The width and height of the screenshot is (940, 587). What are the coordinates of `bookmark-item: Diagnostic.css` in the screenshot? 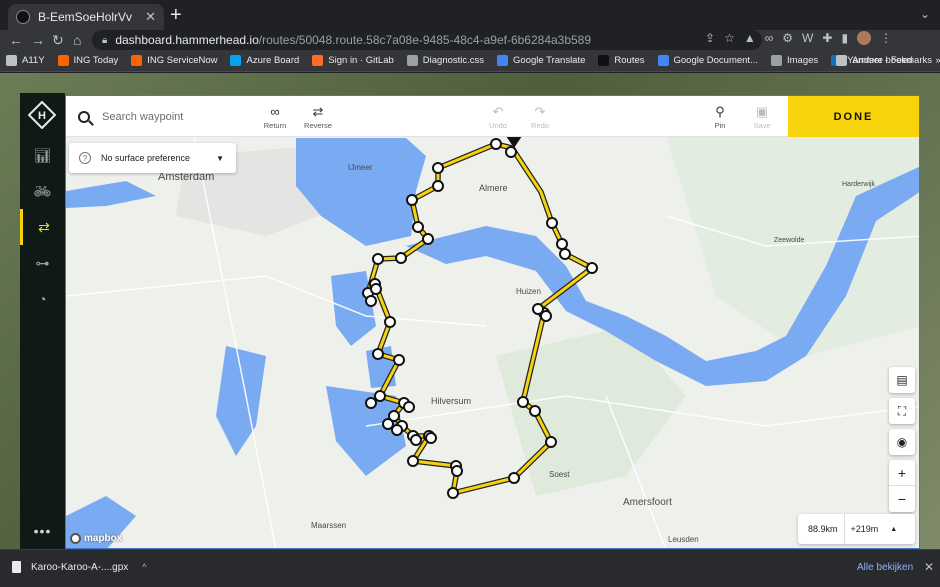 It's located at (445, 60).